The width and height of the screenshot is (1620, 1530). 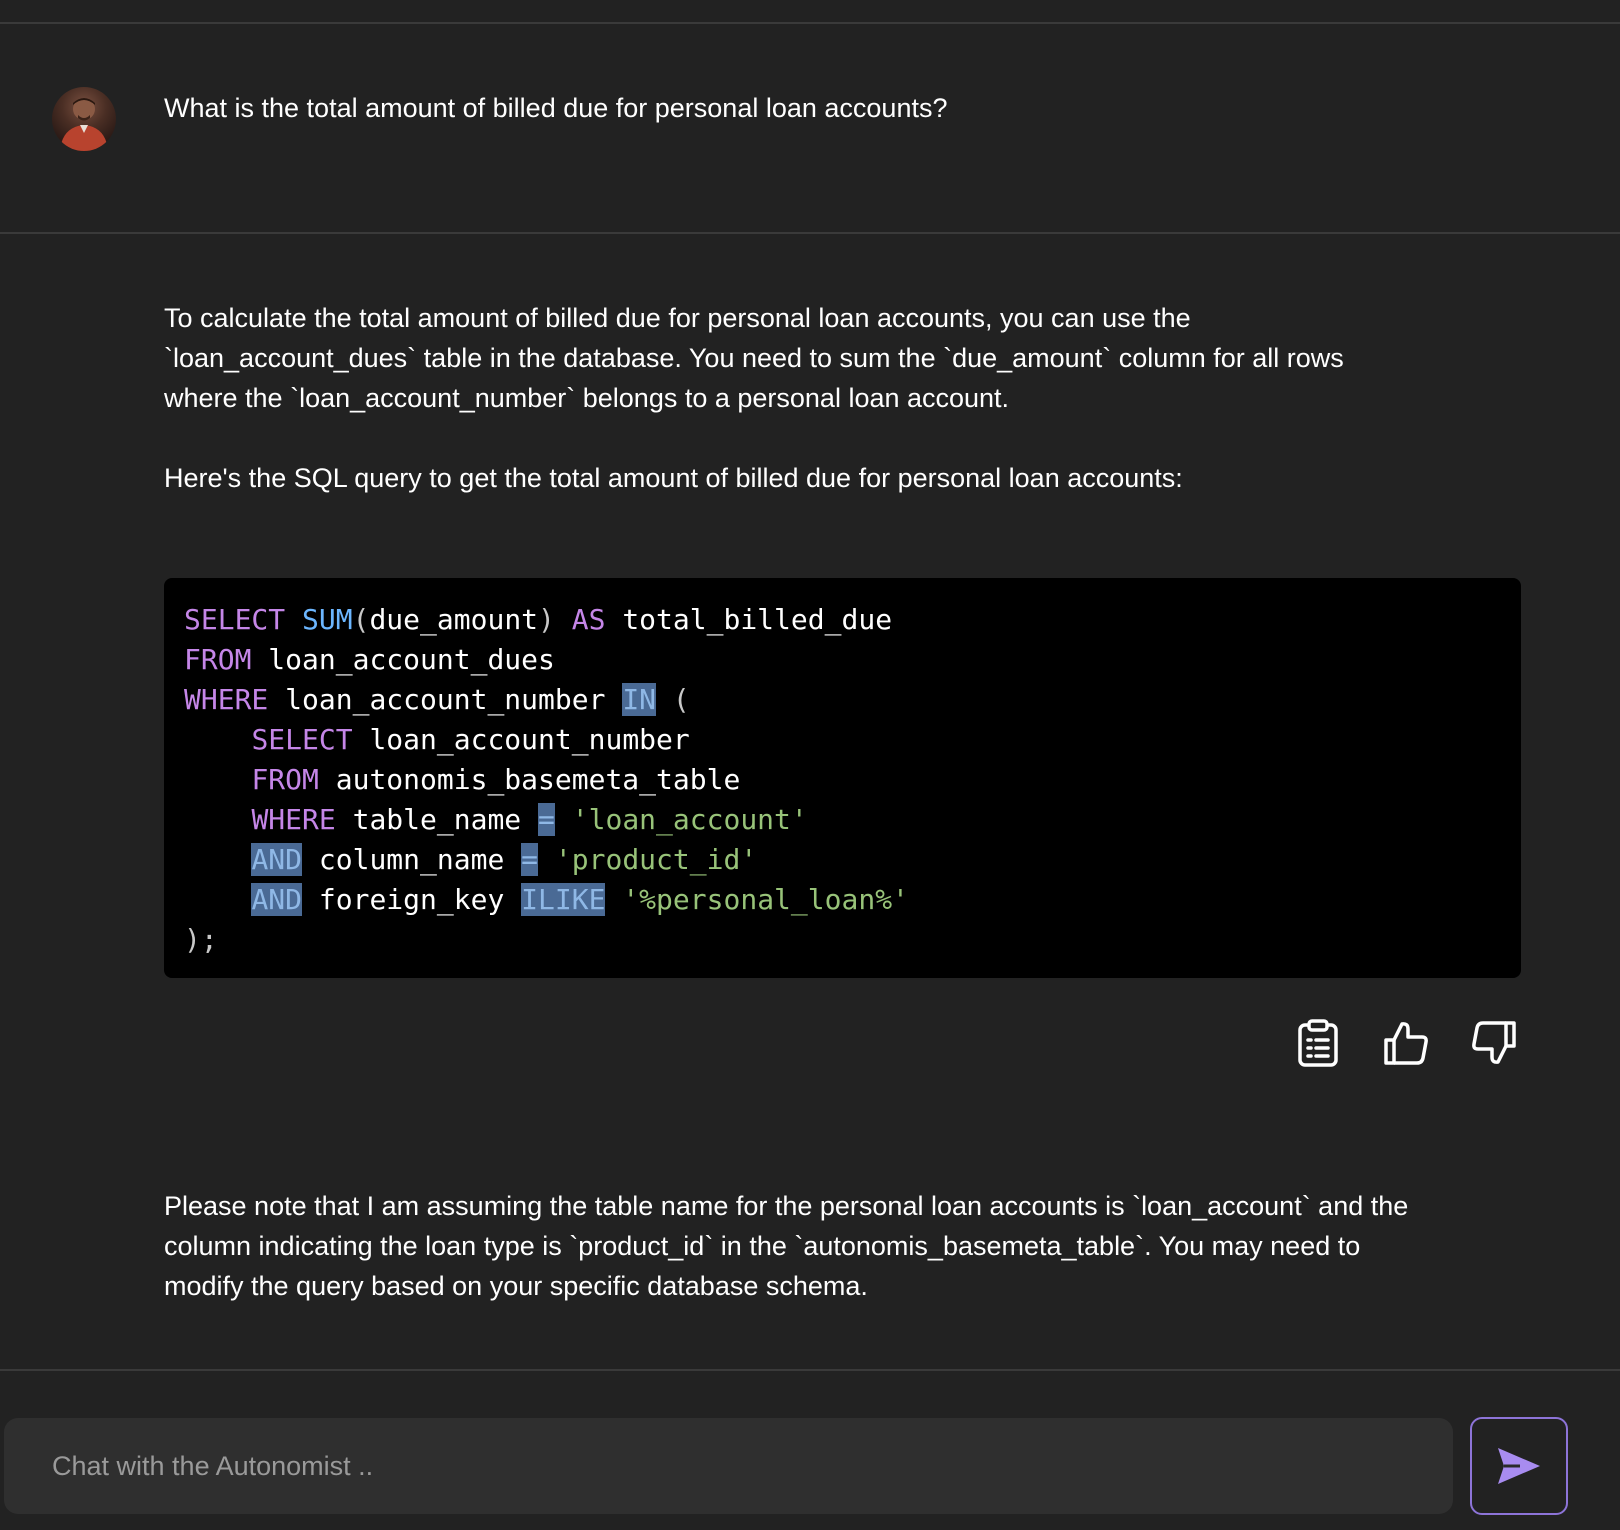 What do you see at coordinates (235, 619) in the screenshot?
I see `code-token: SELECT` at bounding box center [235, 619].